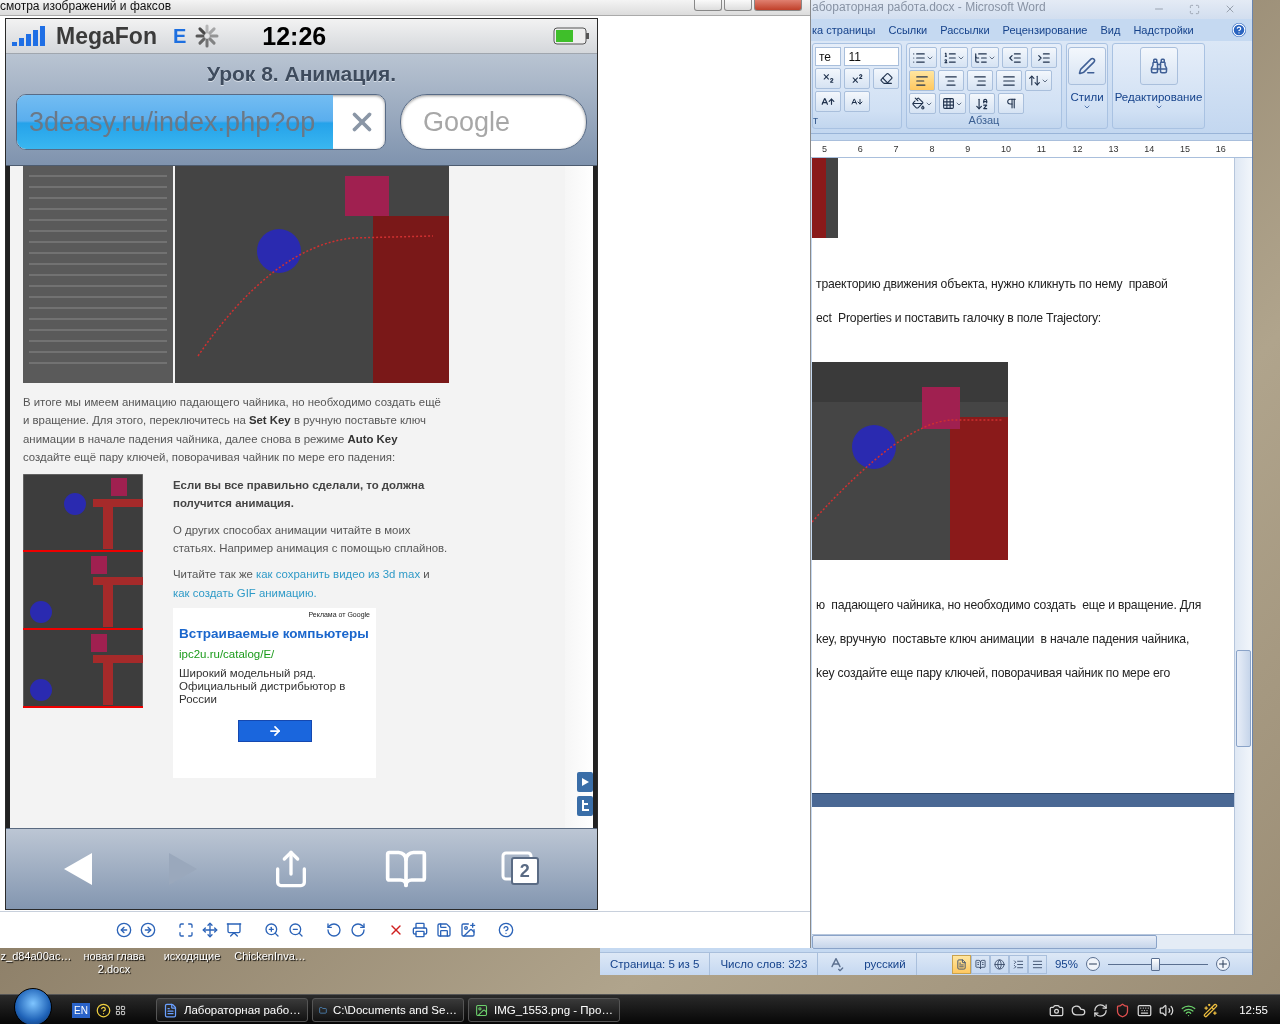  I want to click on ruler-number: 10, so click(1006, 149).